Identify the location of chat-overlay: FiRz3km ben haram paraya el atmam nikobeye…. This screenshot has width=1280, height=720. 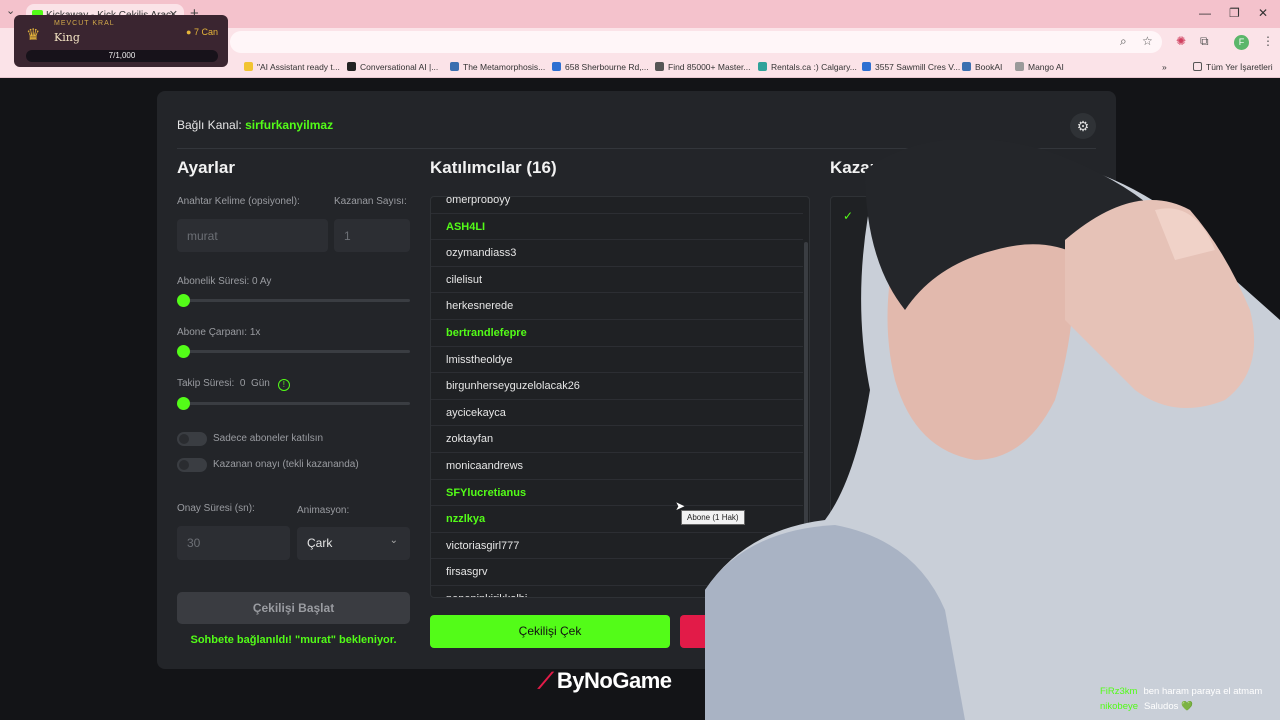
(1187, 701).